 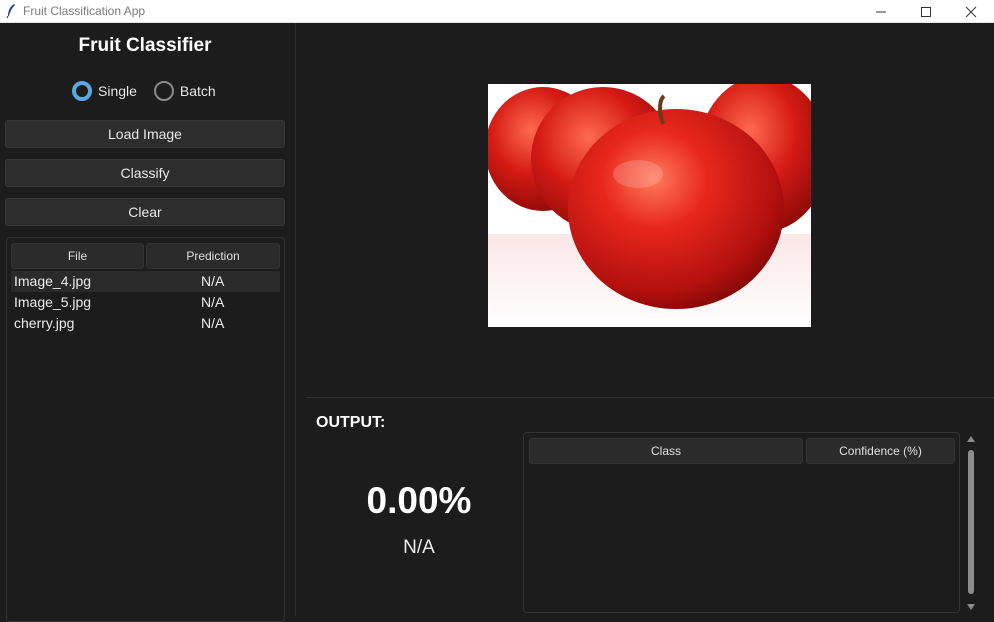 I want to click on result-table: Class Confidence (%), so click(x=741, y=522).